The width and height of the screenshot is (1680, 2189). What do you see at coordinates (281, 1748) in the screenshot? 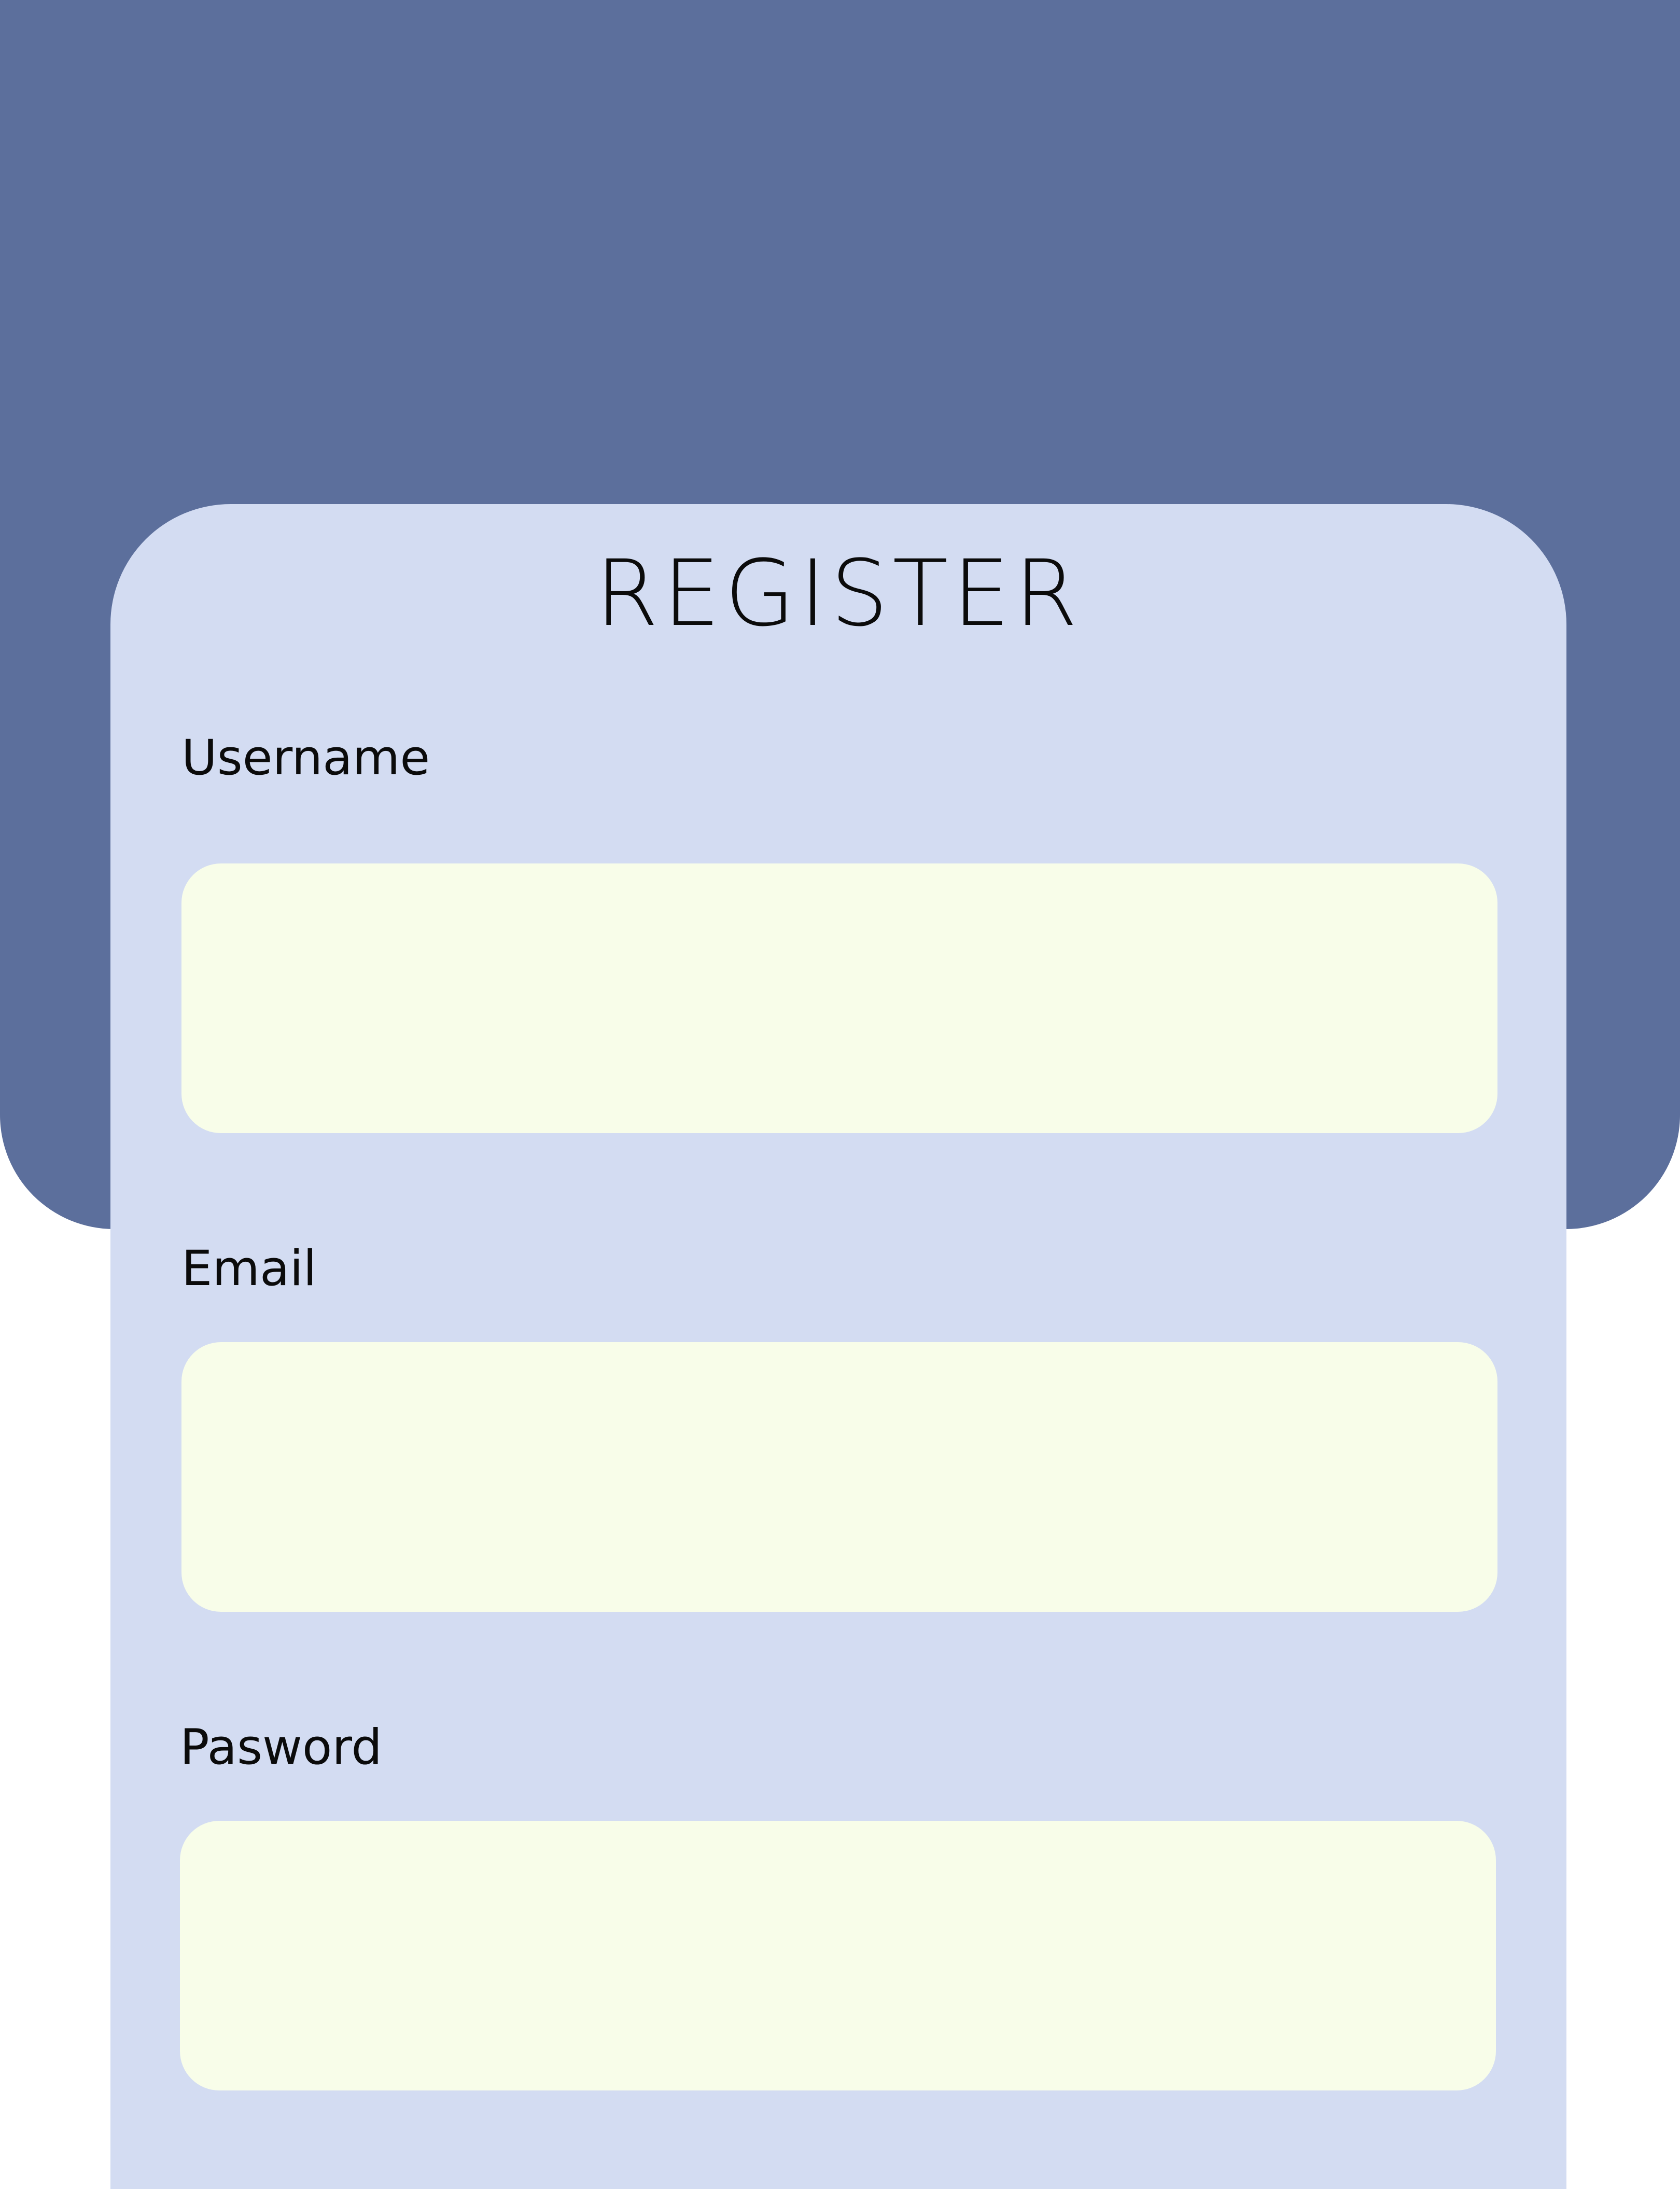
I see `password-label: Pasword` at bounding box center [281, 1748].